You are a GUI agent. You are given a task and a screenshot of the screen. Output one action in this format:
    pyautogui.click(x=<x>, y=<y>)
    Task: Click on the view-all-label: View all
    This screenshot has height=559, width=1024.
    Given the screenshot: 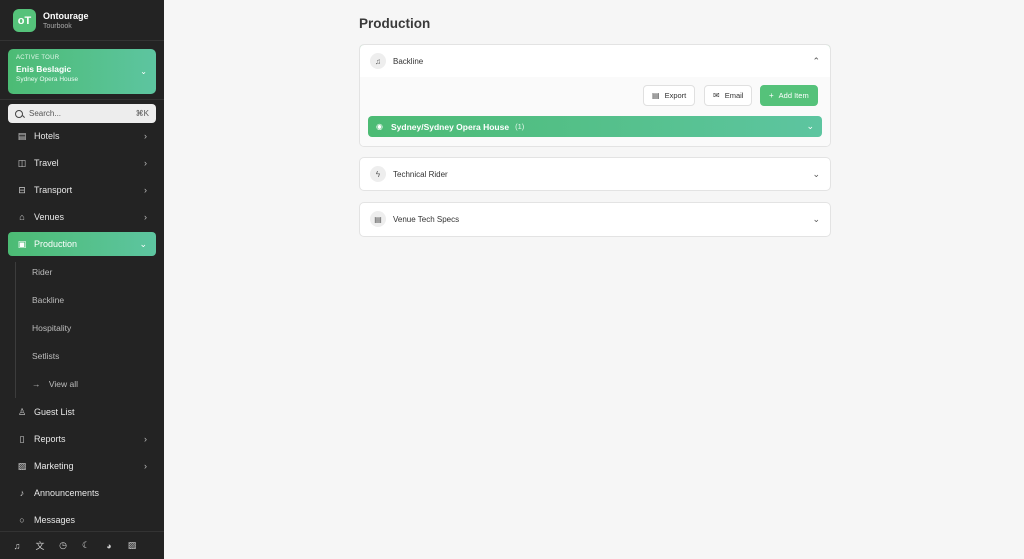 What is the action you would take?
    pyautogui.click(x=63, y=384)
    